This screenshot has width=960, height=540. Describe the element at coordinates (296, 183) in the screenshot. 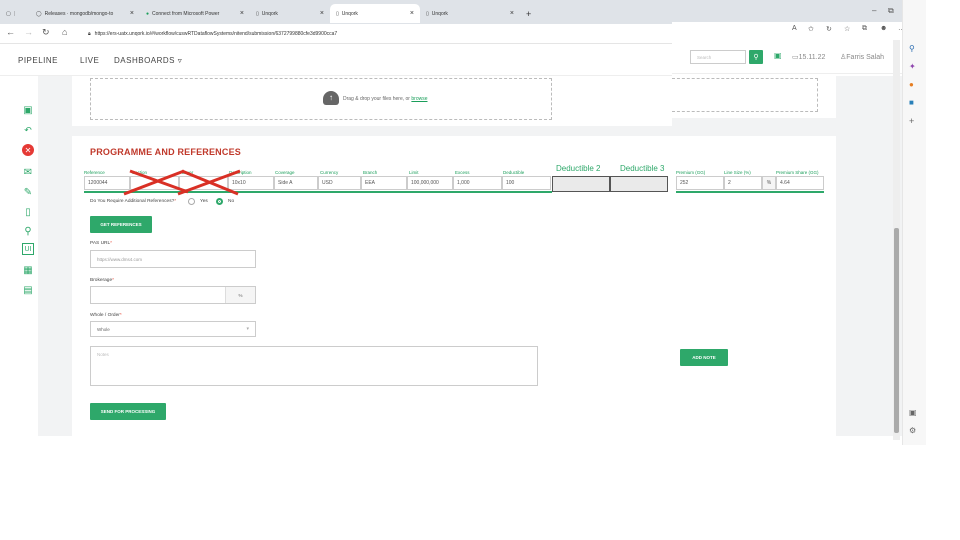

I see `coverage-field: Side A` at that location.